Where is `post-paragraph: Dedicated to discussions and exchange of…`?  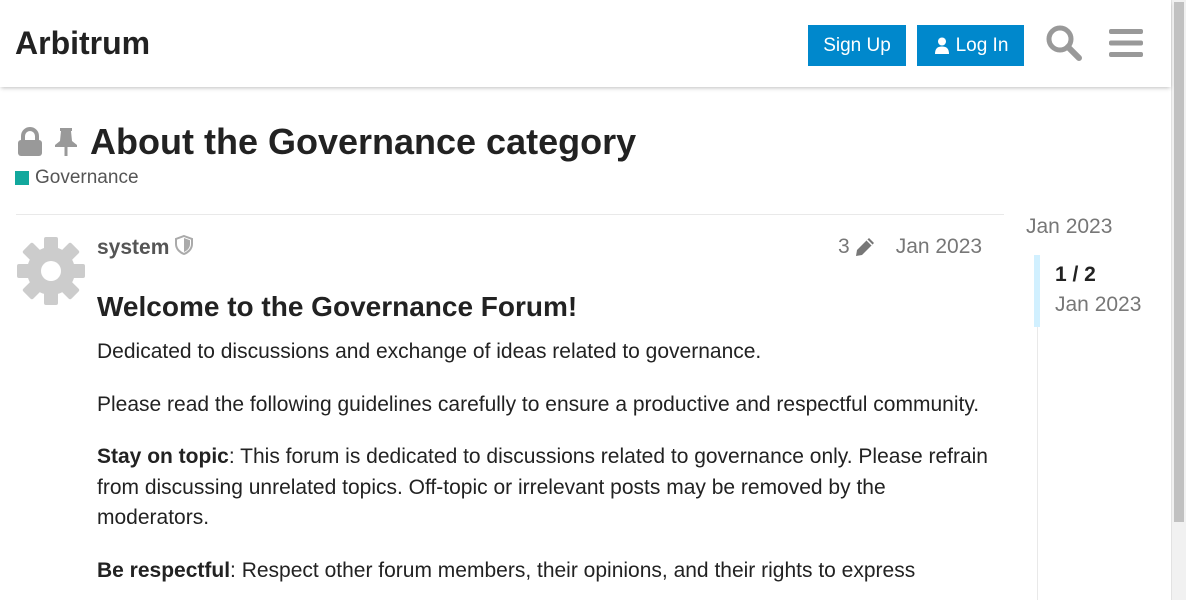
post-paragraph: Dedicated to discussions and exchange of… is located at coordinates (429, 351).